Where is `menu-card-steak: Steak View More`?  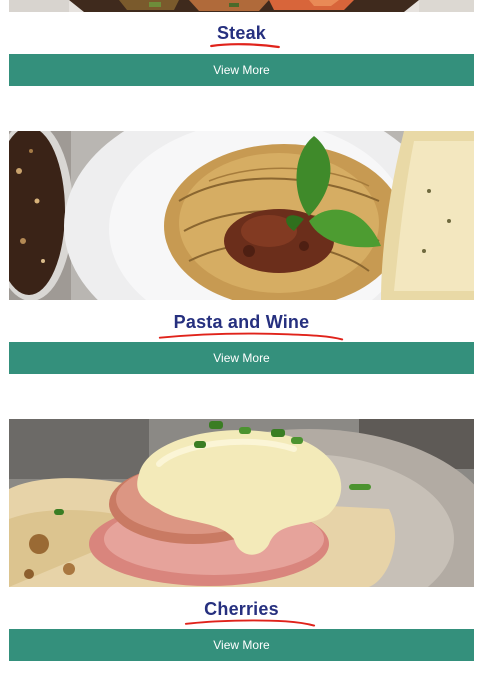 menu-card-steak: Steak View More is located at coordinates (241, 43).